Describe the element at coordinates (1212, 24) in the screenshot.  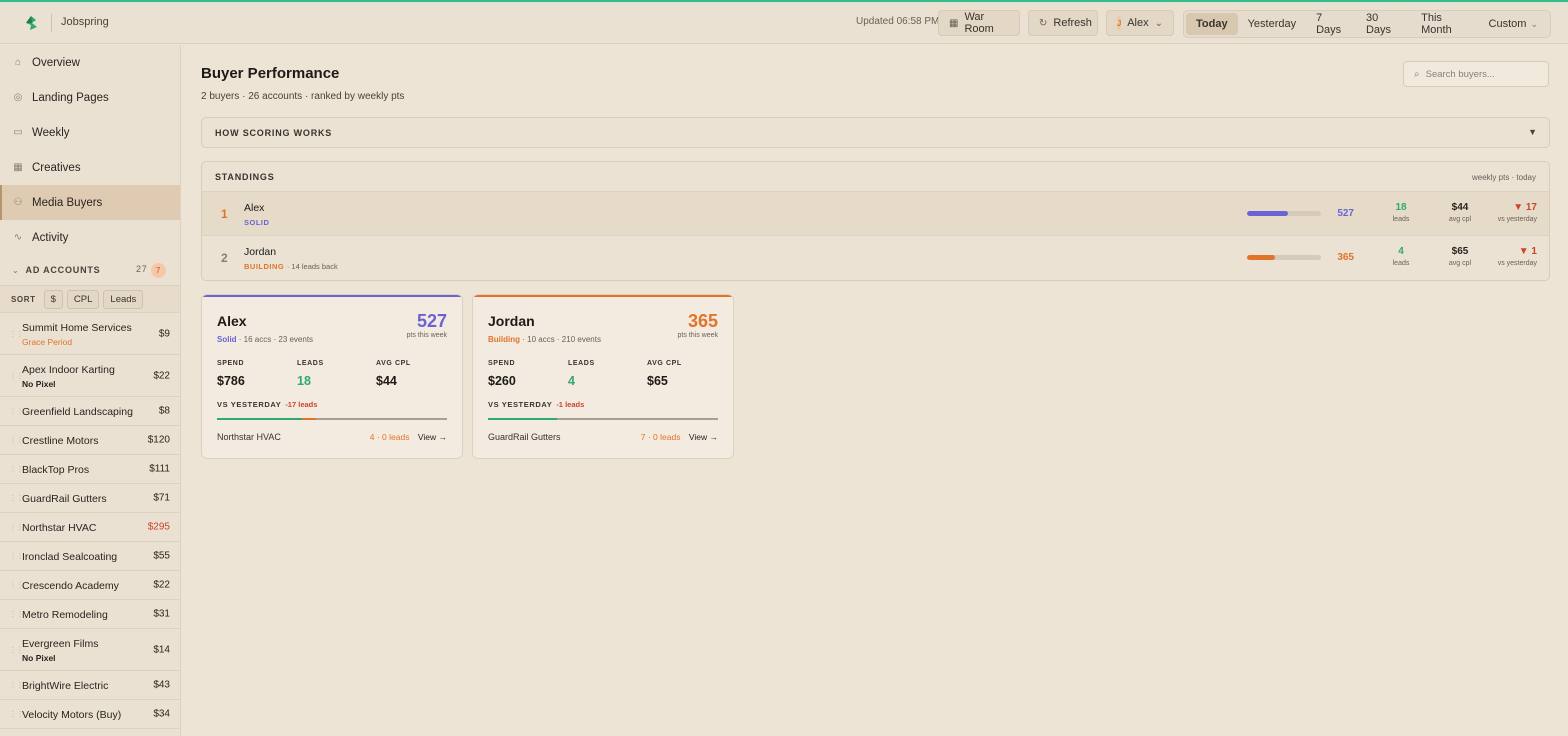
I see `range-today: Today` at that location.